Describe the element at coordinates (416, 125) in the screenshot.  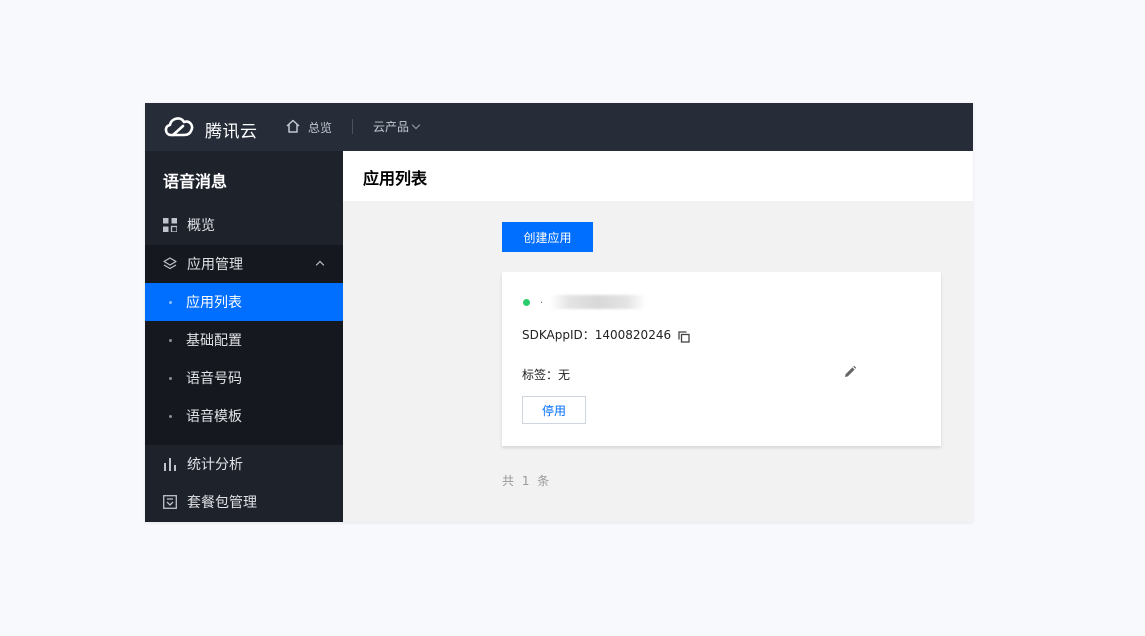
I see `chevron-down-icon` at that location.